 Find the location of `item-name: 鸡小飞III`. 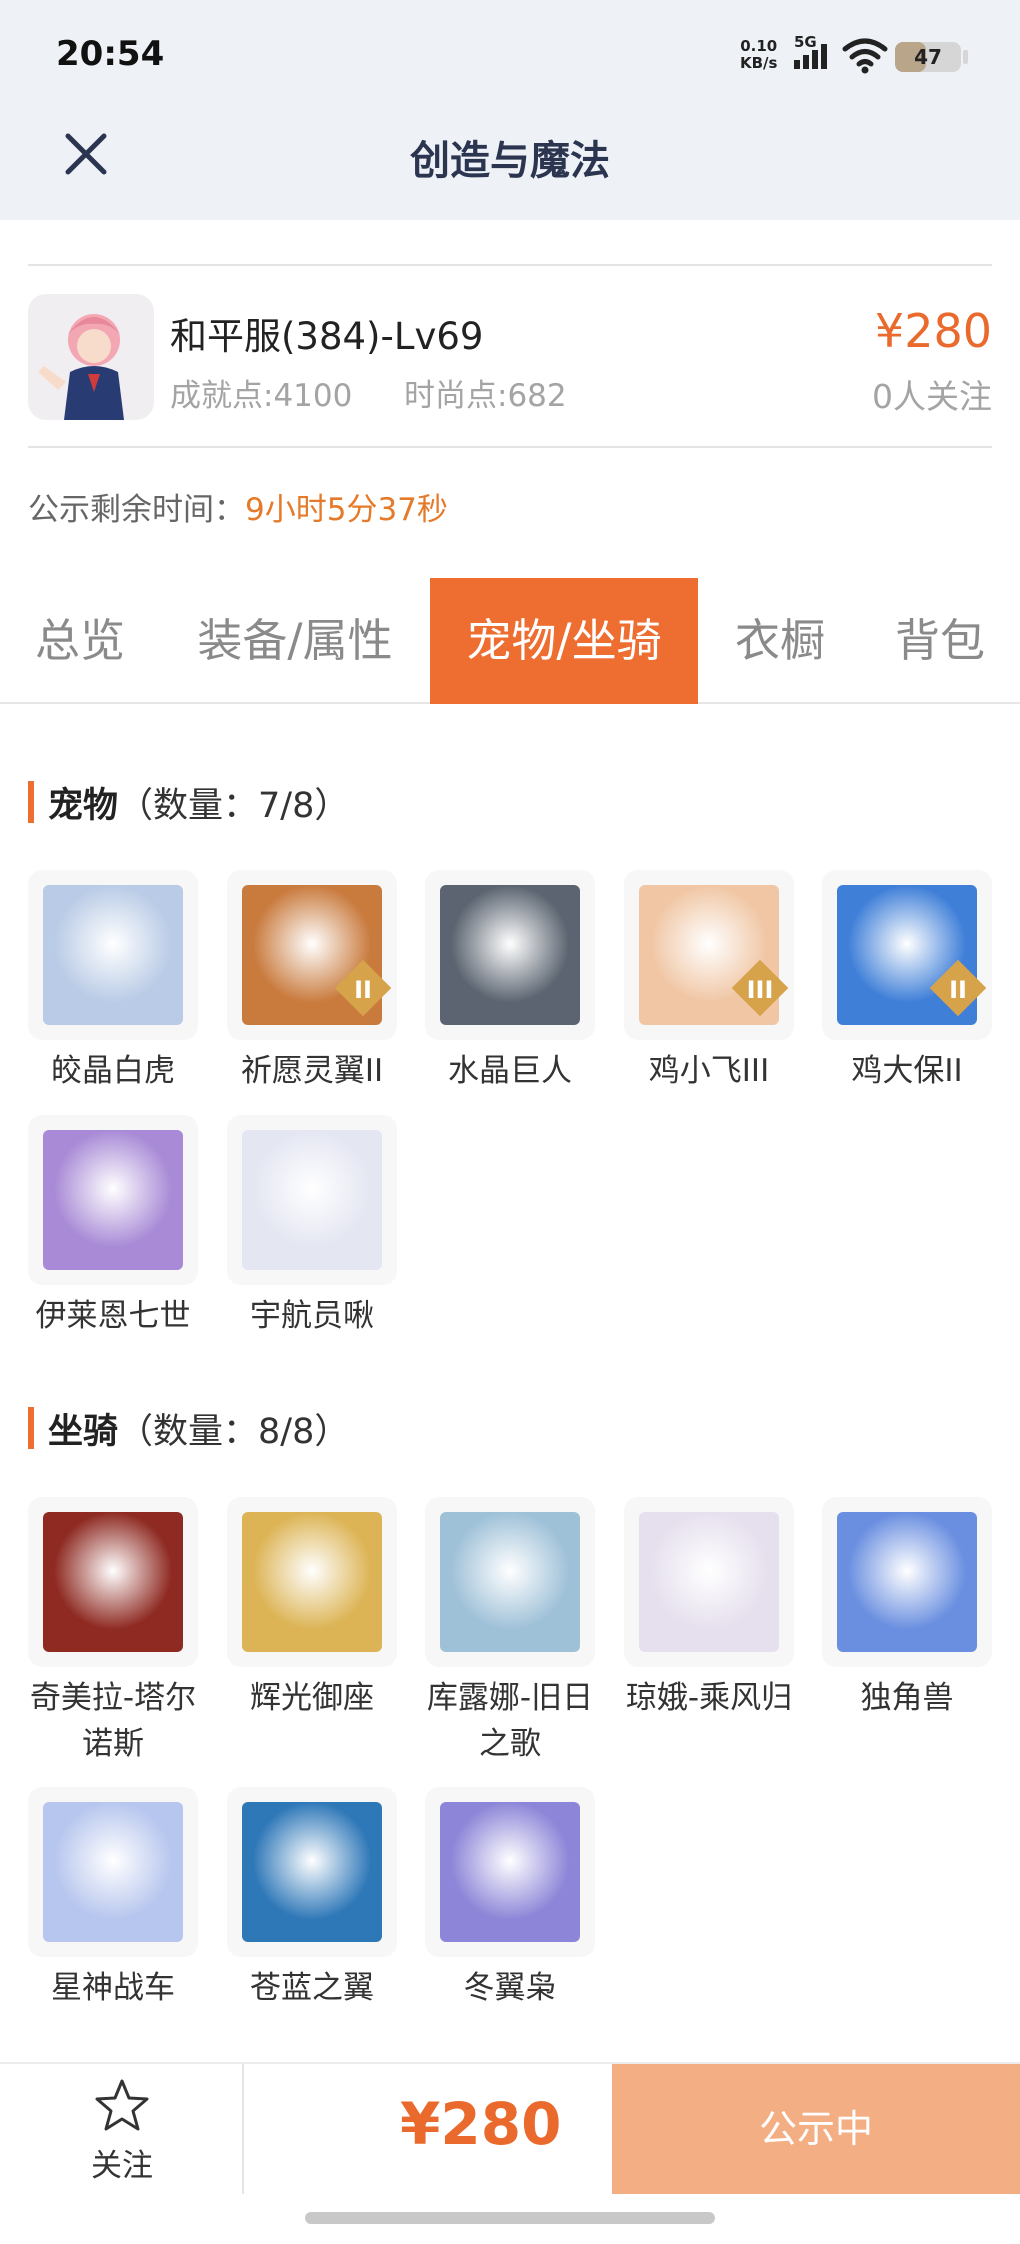

item-name: 鸡小飞III is located at coordinates (709, 1071).